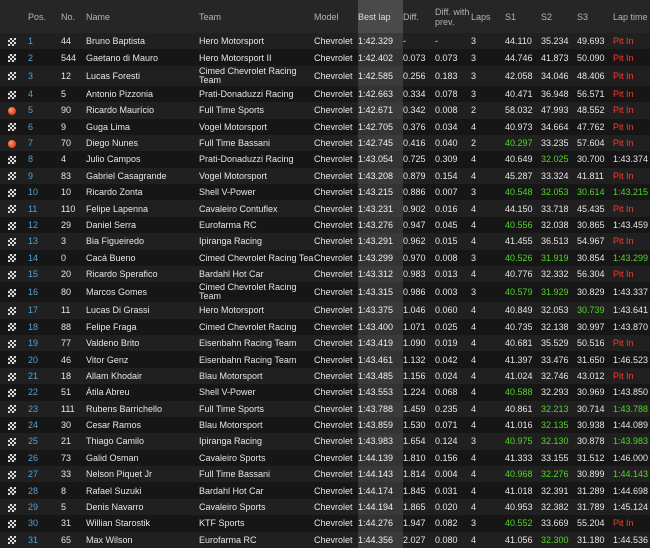 The width and height of the screenshot is (650, 548). What do you see at coordinates (595, 16) in the screenshot?
I see `header-s3: S3` at bounding box center [595, 16].